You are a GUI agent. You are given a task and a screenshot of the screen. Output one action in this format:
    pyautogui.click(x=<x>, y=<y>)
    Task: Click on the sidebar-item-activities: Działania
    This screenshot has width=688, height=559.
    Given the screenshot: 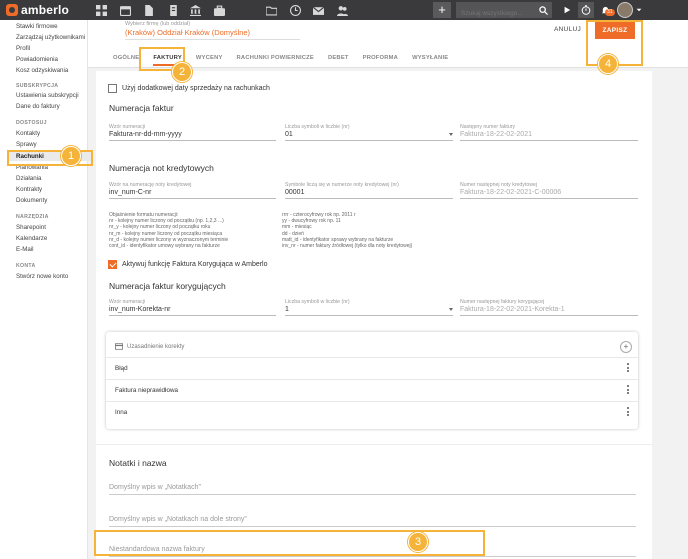 What is the action you would take?
    pyautogui.click(x=28, y=178)
    